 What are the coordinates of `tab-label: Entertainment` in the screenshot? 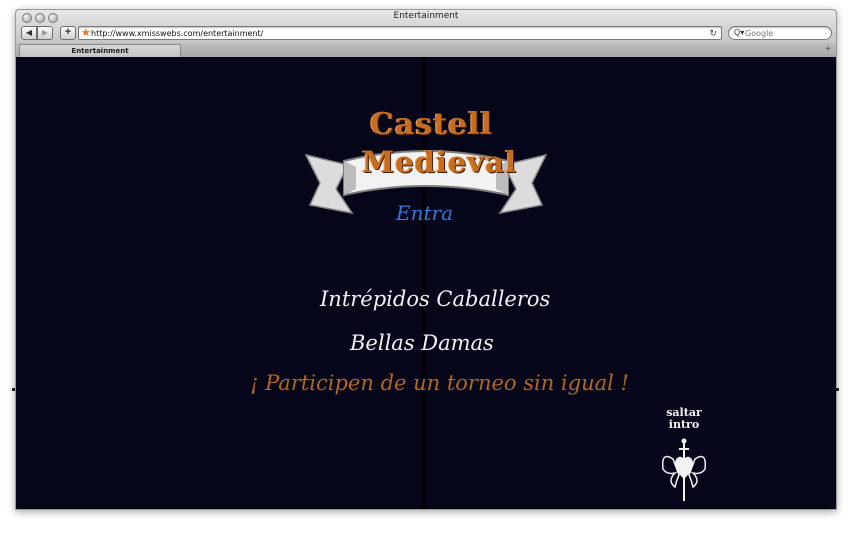 It's located at (100, 51).